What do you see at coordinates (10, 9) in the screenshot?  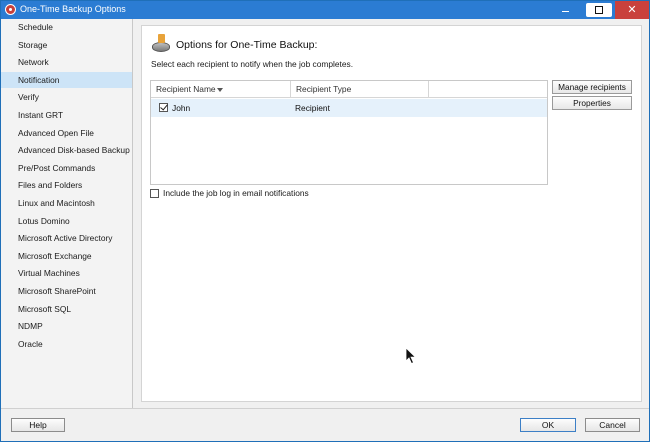 I see `app-logo-icon` at bounding box center [10, 9].